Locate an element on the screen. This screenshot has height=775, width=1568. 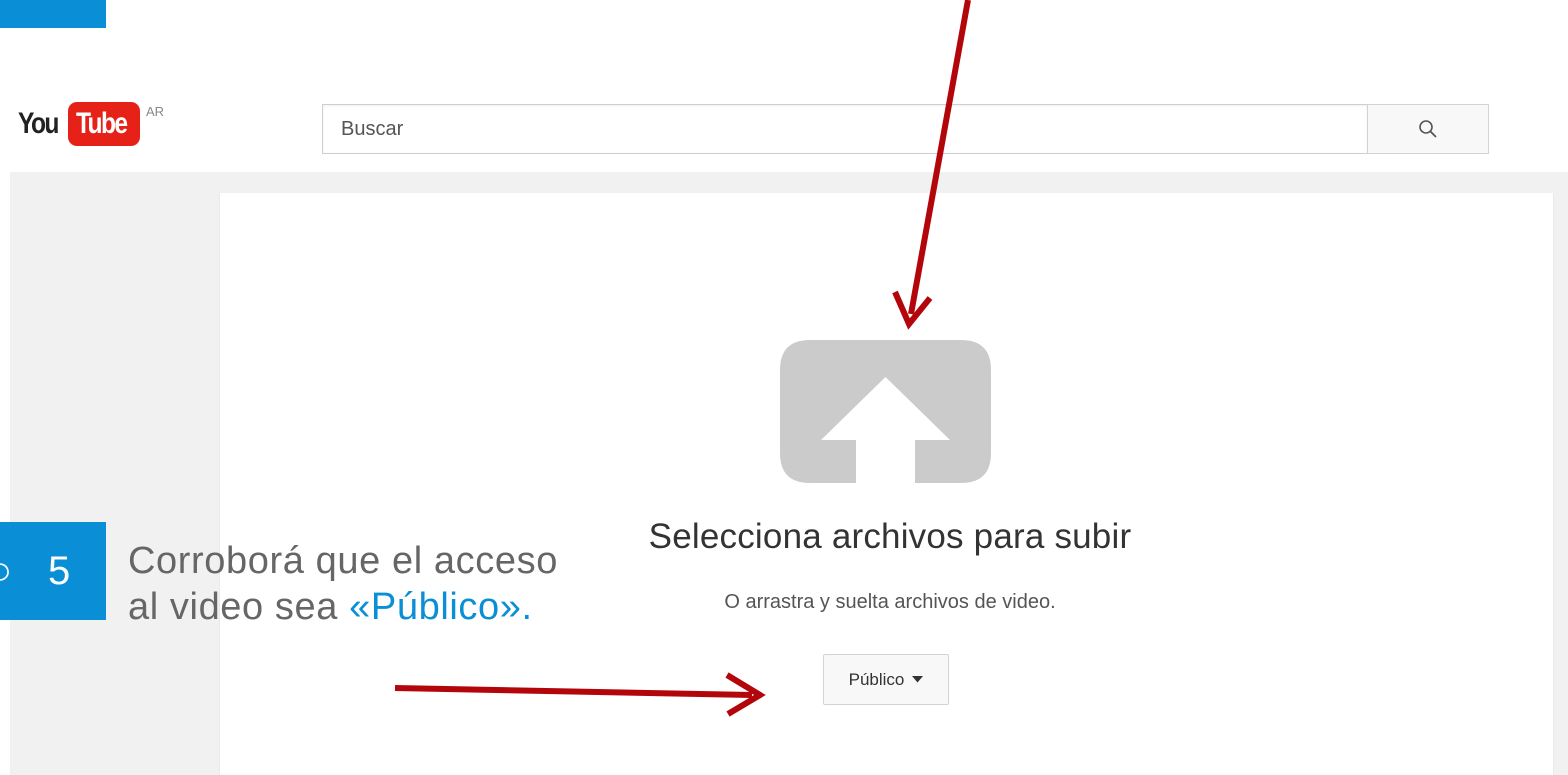
logo-country-code: AR is located at coordinates (155, 111).